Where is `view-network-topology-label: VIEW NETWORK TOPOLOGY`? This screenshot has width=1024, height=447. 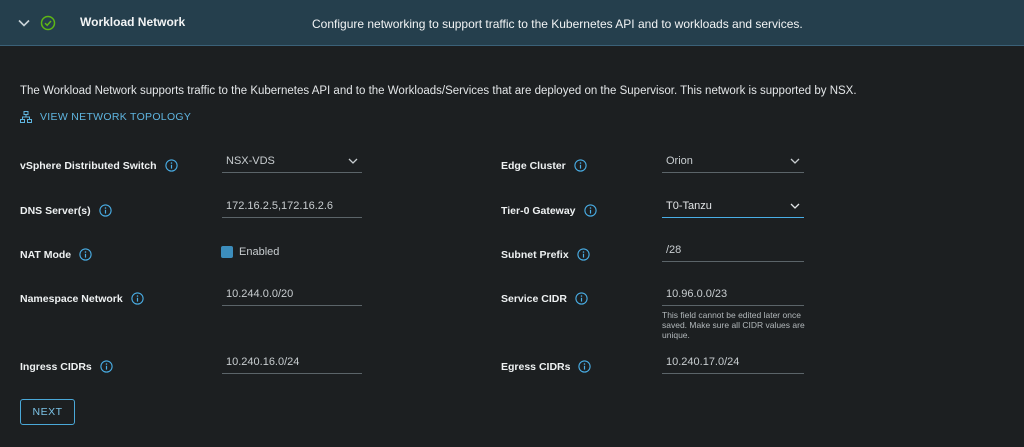 view-network-topology-label: VIEW NETWORK TOPOLOGY is located at coordinates (116, 117).